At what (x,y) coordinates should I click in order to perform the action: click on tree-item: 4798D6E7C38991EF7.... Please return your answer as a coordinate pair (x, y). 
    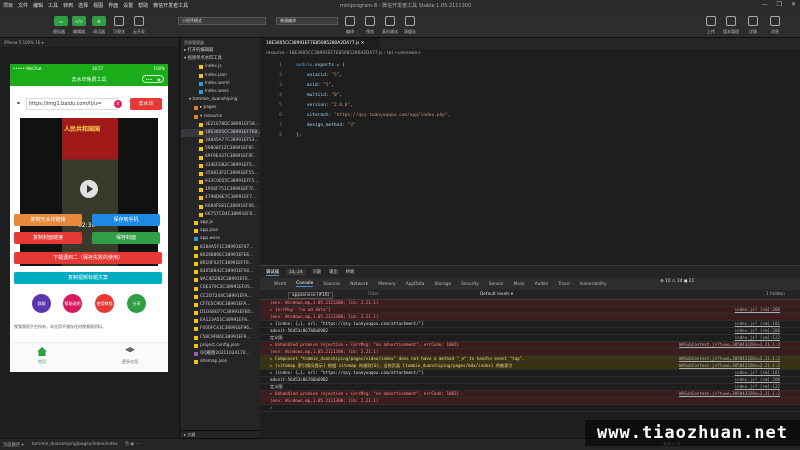
    Looking at the image, I should click on (220, 198).